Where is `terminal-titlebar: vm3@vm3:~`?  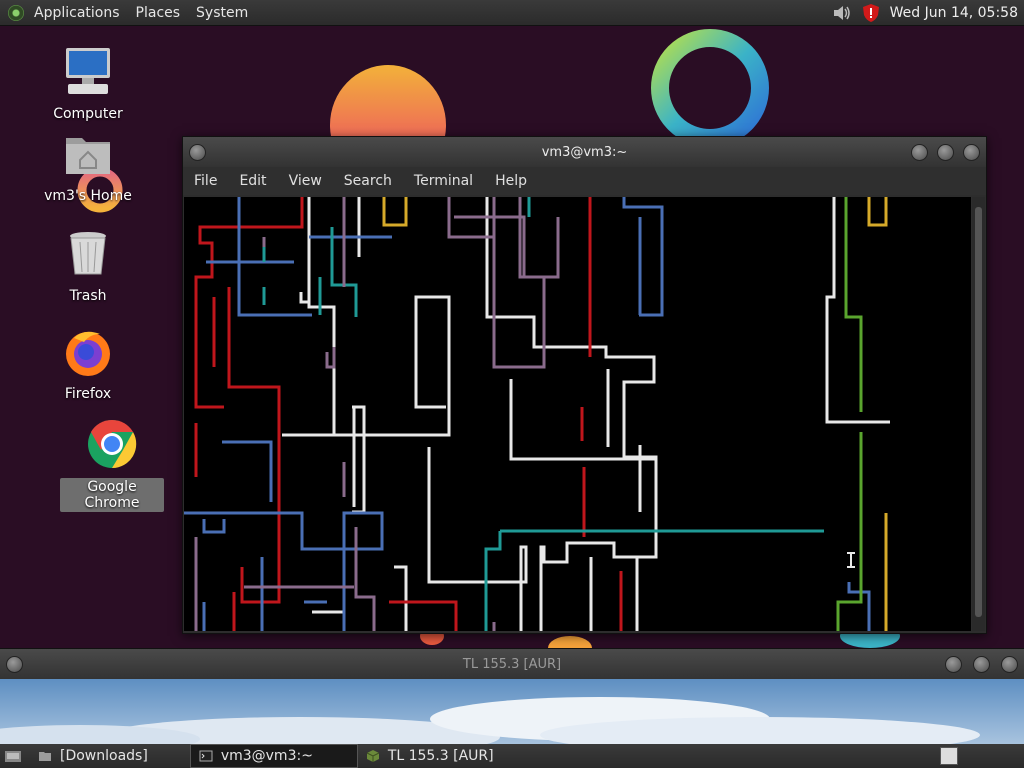 terminal-titlebar: vm3@vm3:~ is located at coordinates (584, 152).